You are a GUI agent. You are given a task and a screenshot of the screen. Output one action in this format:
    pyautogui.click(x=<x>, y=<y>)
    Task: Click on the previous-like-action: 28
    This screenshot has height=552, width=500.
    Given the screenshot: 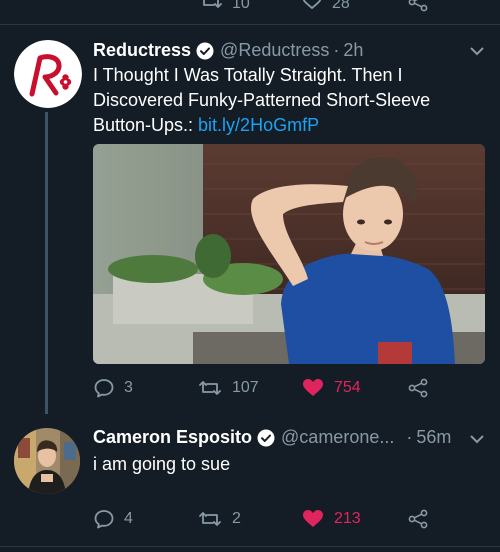 What is the action you would take?
    pyautogui.click(x=326, y=7)
    